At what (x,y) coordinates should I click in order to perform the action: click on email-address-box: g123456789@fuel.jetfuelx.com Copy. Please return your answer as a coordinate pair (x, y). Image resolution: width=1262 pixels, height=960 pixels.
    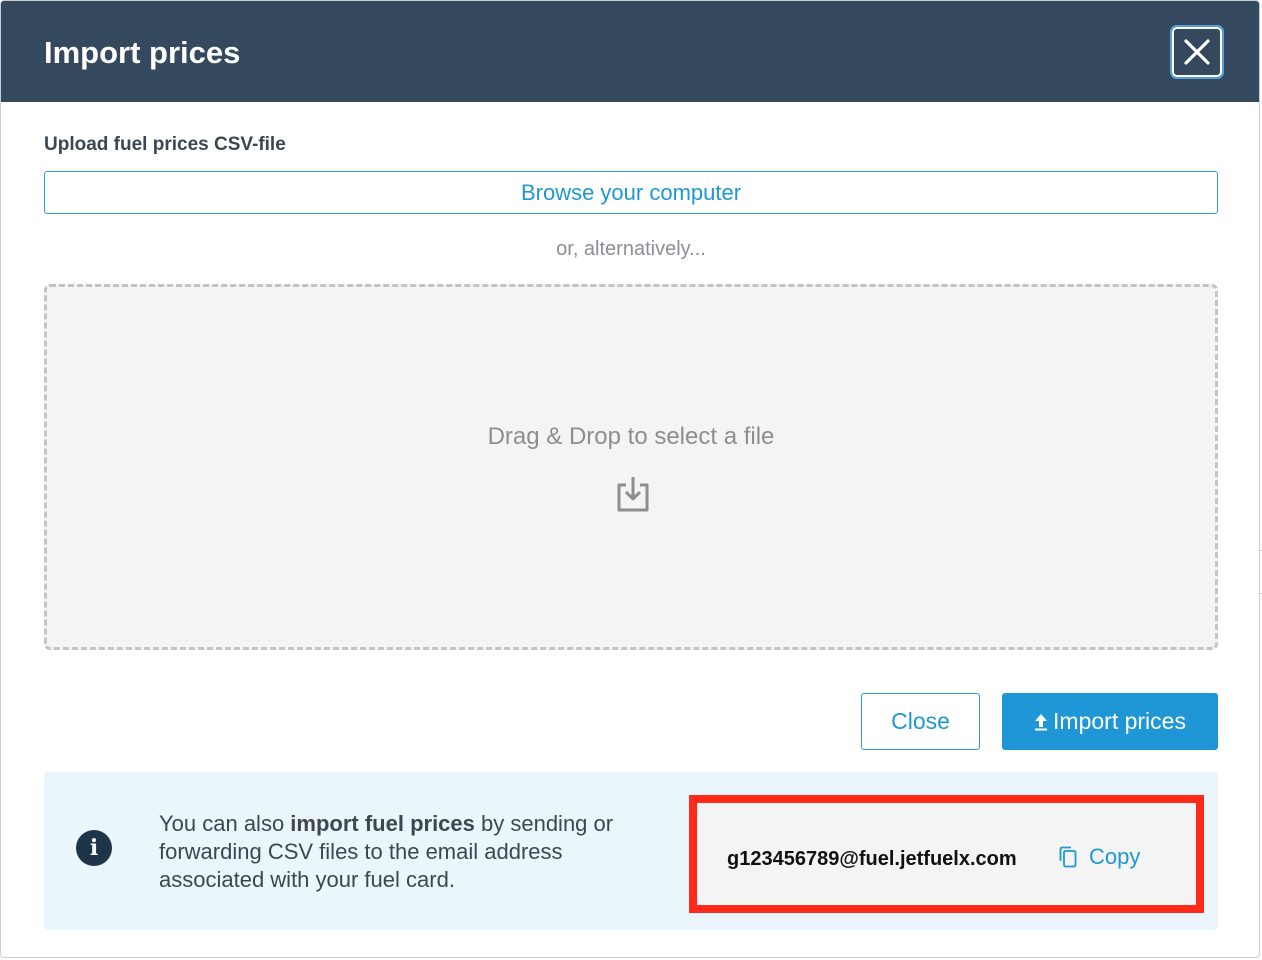
    Looking at the image, I should click on (946, 854).